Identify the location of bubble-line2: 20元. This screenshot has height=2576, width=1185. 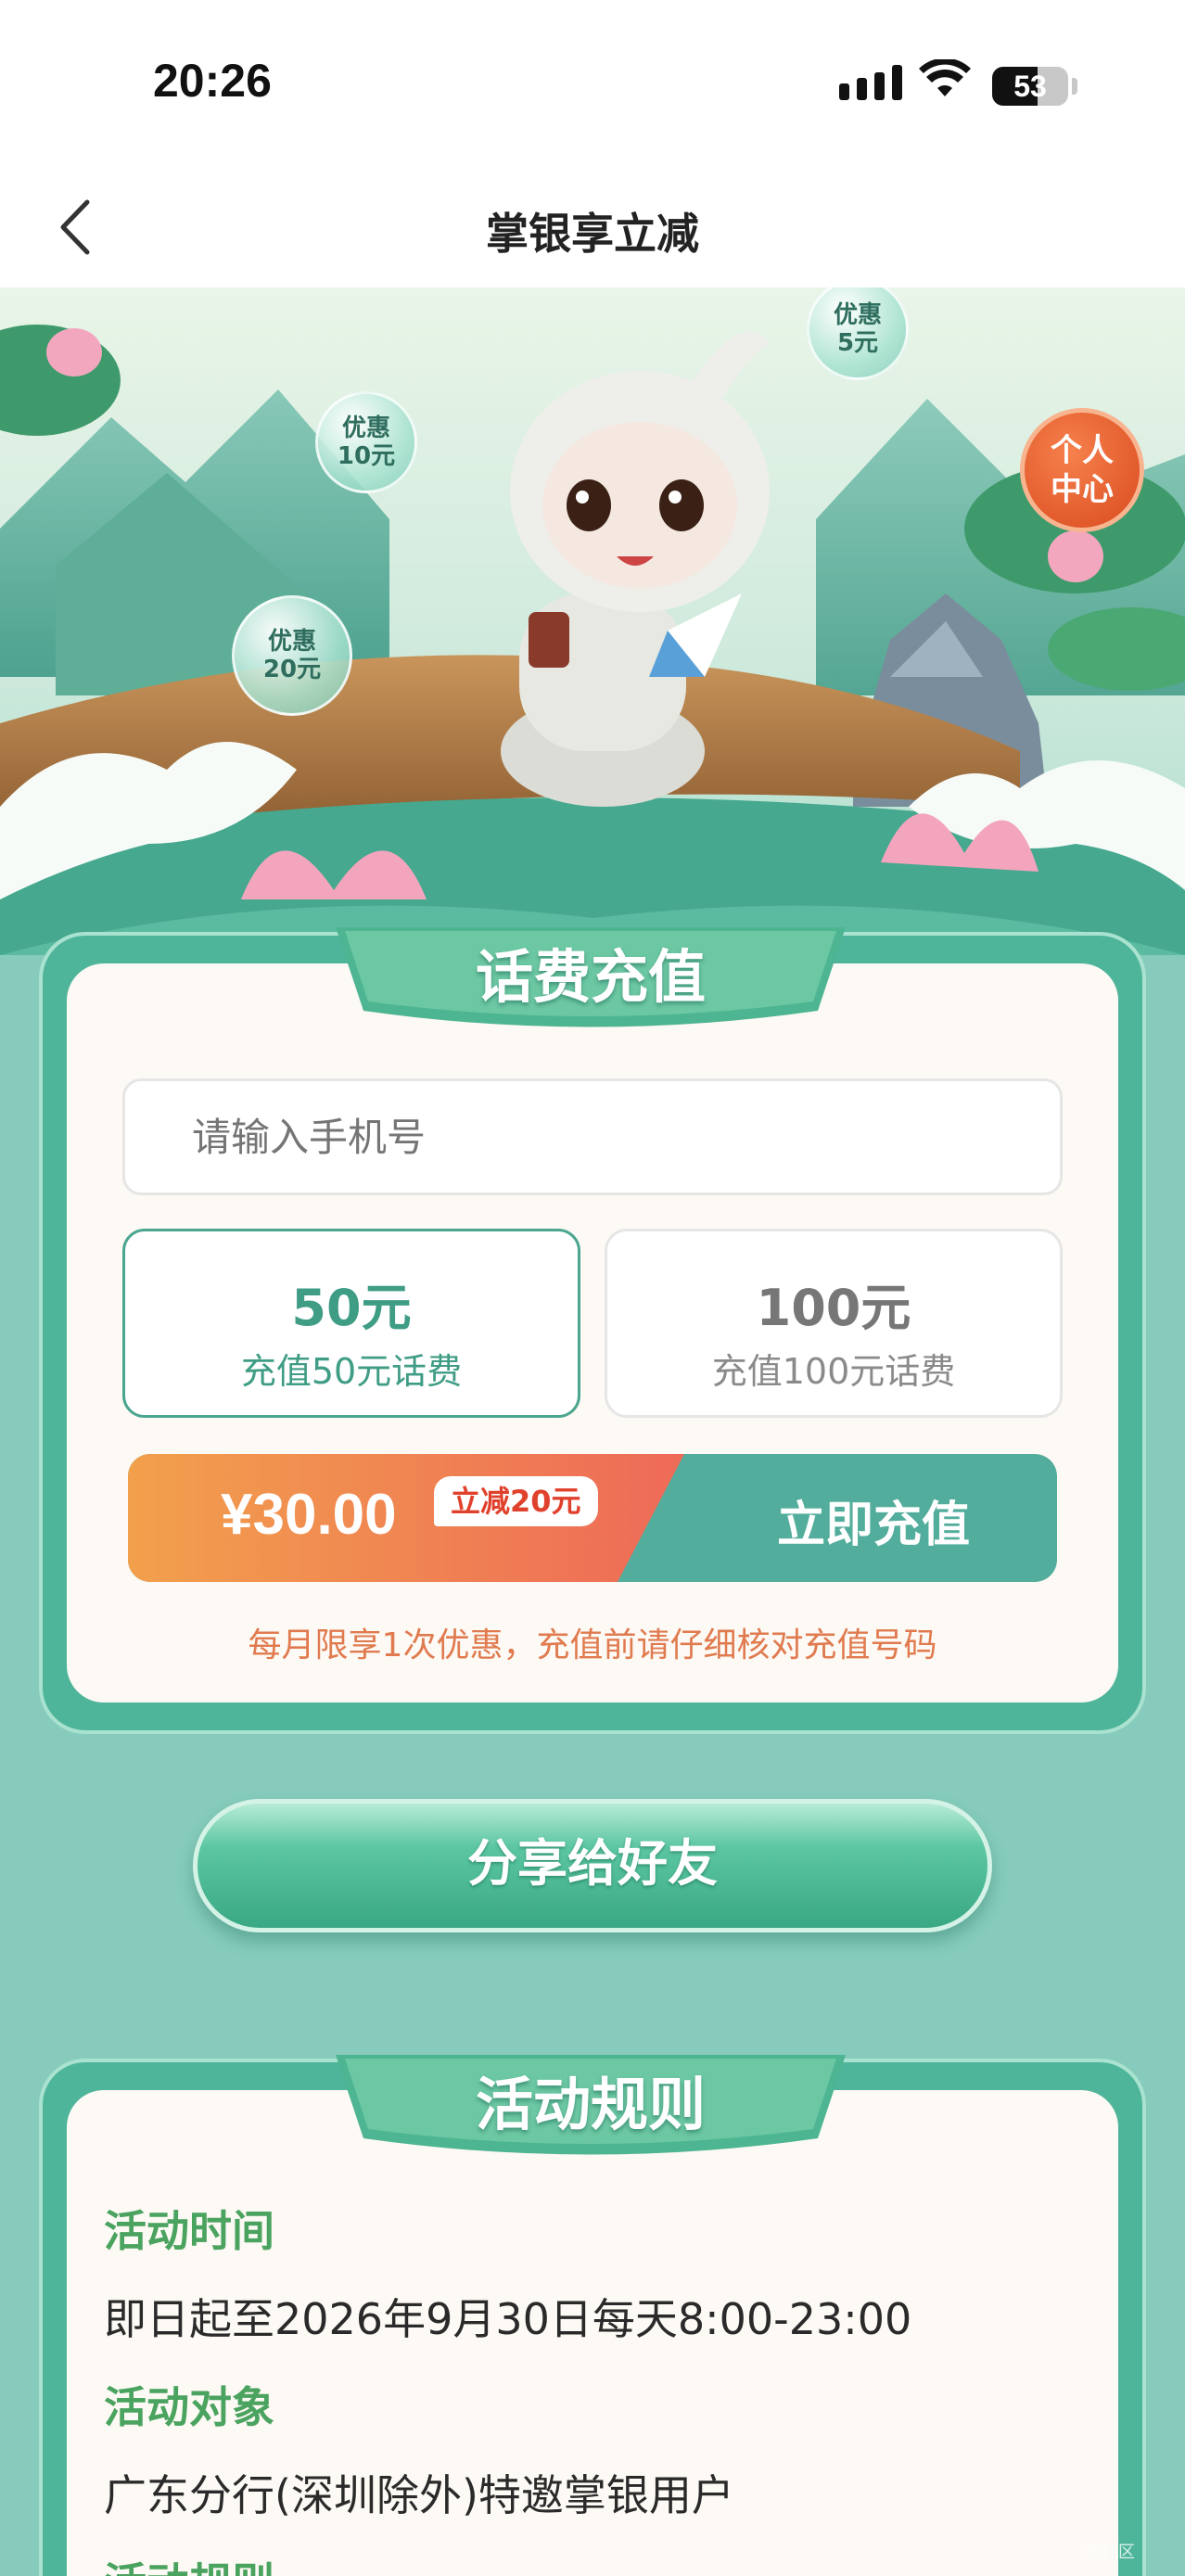
(292, 669).